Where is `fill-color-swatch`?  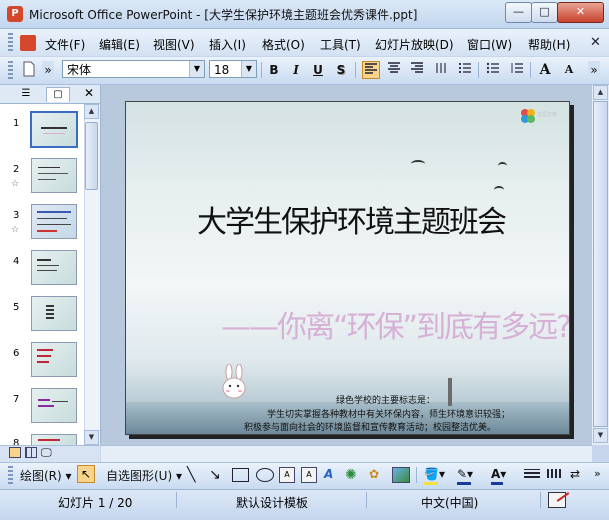
fill-color-swatch is located at coordinates (431, 483).